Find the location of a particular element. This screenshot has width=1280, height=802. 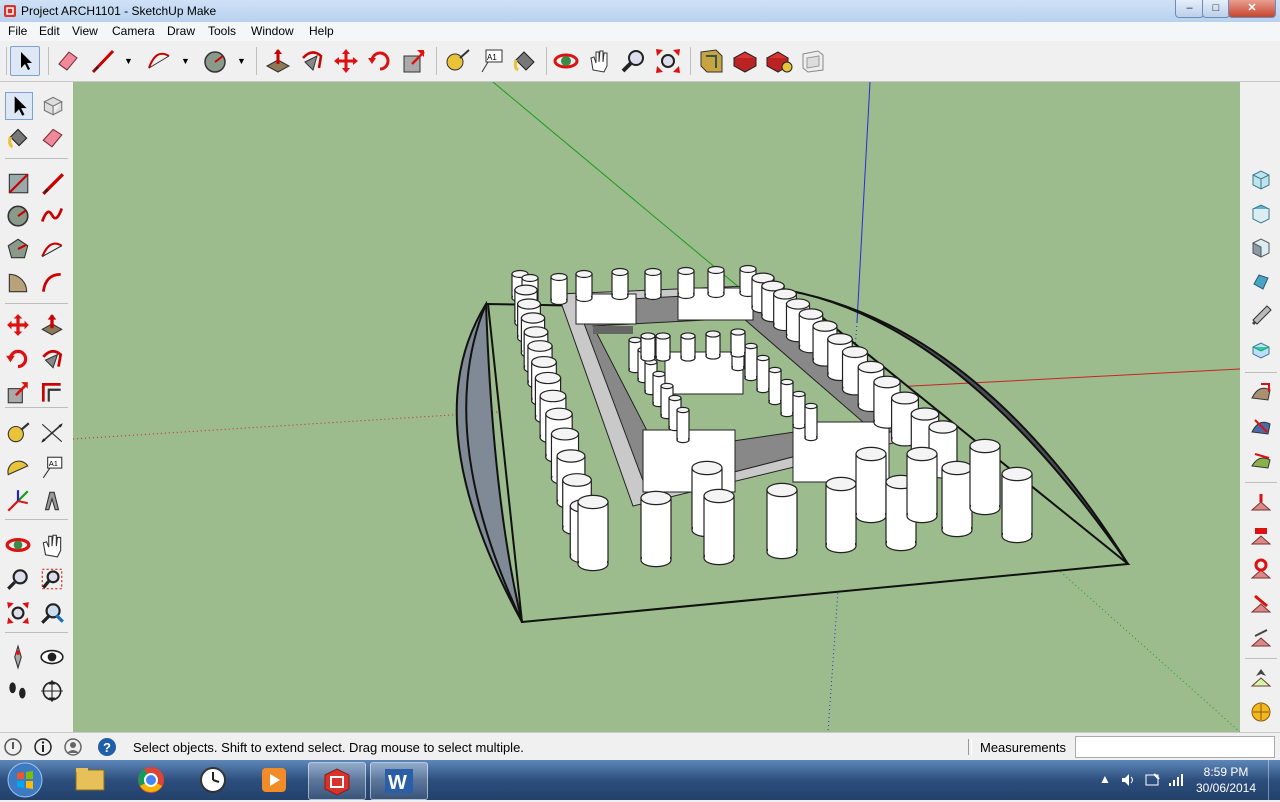

menu-tools: Tools is located at coordinates (222, 31).